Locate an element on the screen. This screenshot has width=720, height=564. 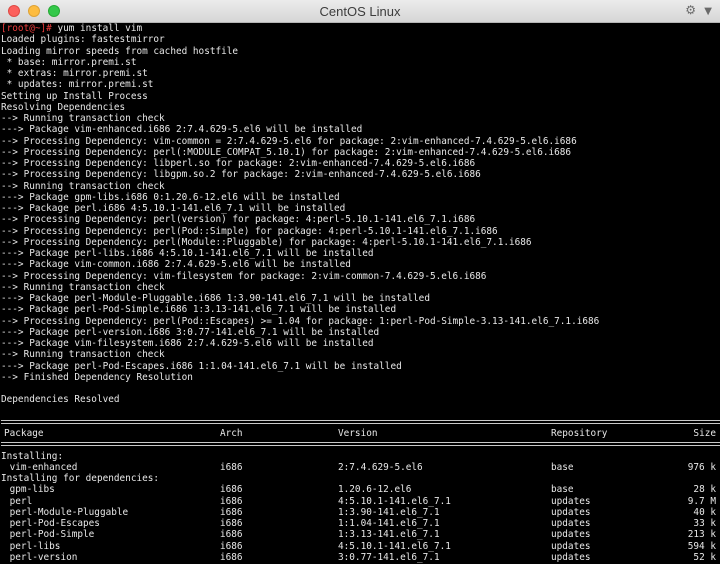
version-cell: 2:7.4.629-5.el6 is located at coordinates (380, 467).